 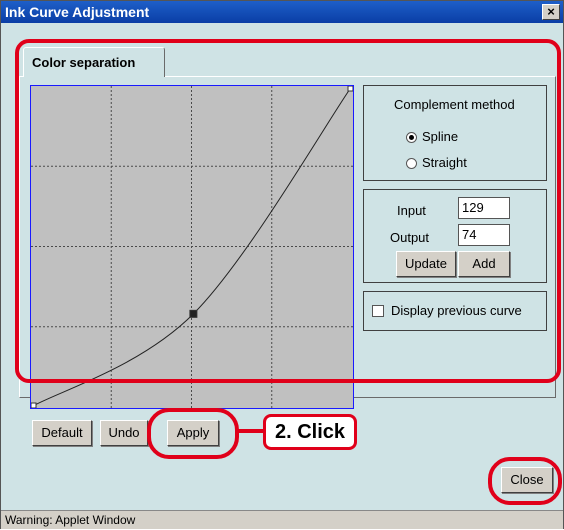 I want to click on output-label: Output, so click(x=410, y=237).